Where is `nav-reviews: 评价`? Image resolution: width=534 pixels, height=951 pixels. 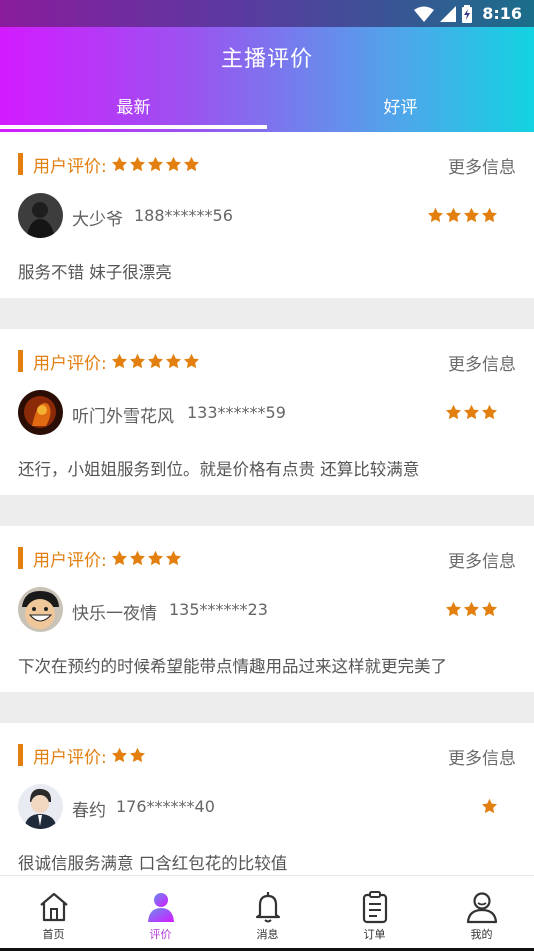 nav-reviews: 评价 is located at coordinates (160, 909).